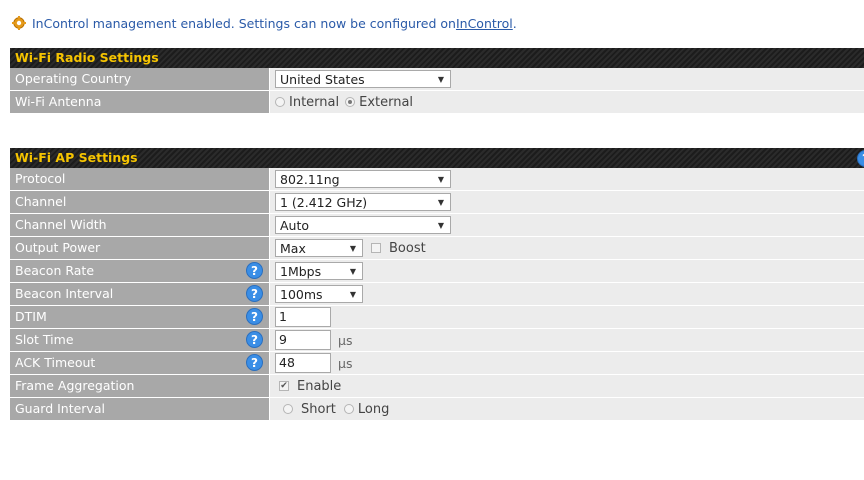 Image resolution: width=864 pixels, height=480 pixels. What do you see at coordinates (31, 316) in the screenshot?
I see `label-text: DTIM` at bounding box center [31, 316].